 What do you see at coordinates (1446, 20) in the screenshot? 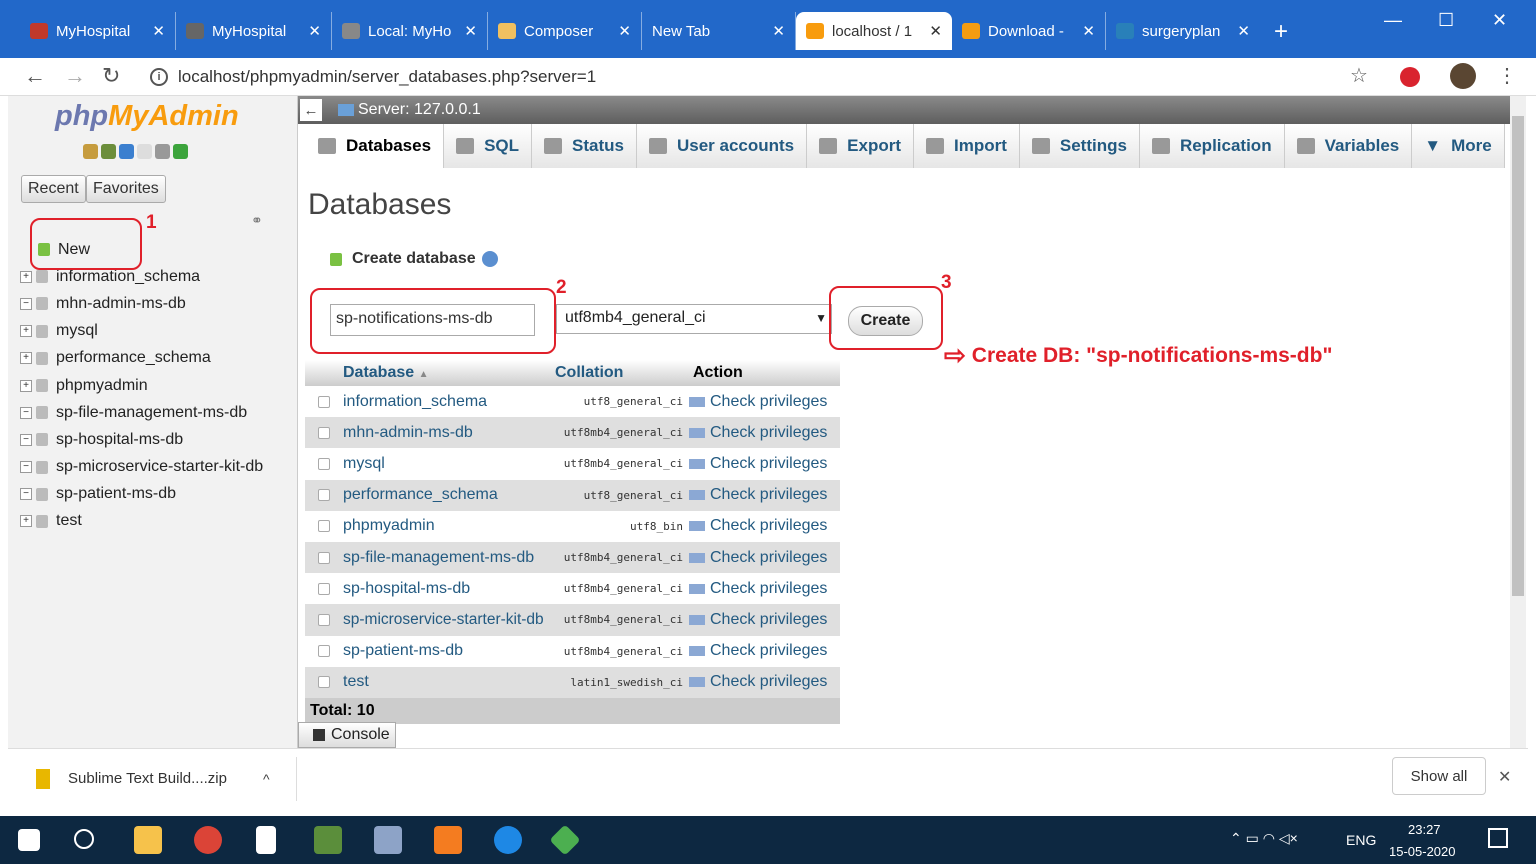
I see `maximize-icon: ☐` at bounding box center [1446, 20].